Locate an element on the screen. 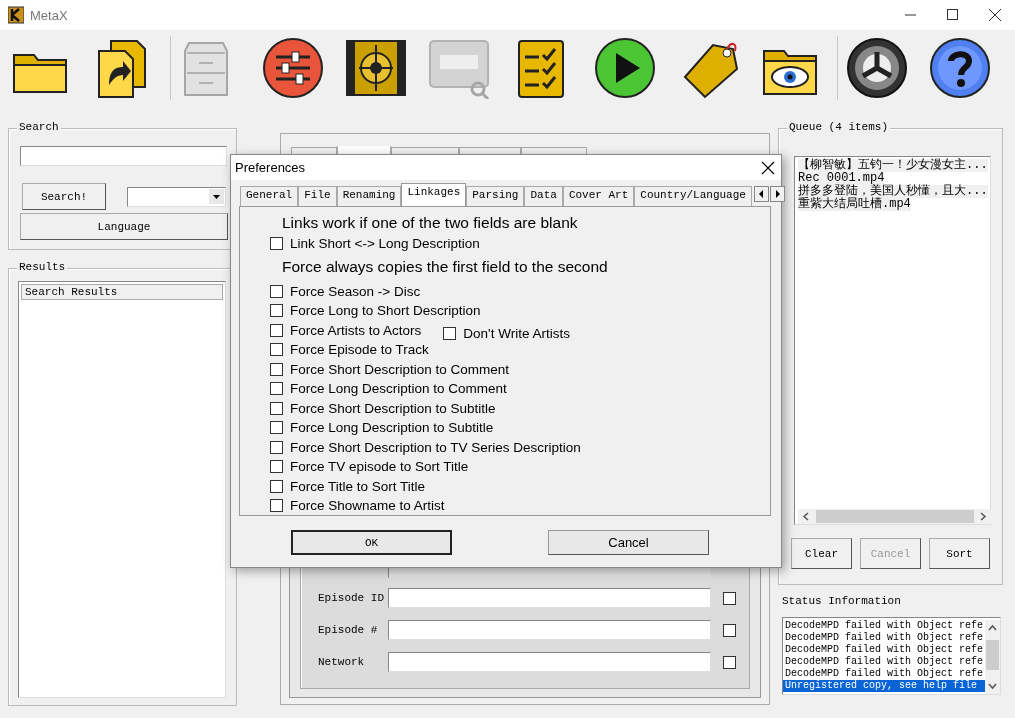 This screenshot has width=1015, height=718. search-button: Search! is located at coordinates (64, 196).